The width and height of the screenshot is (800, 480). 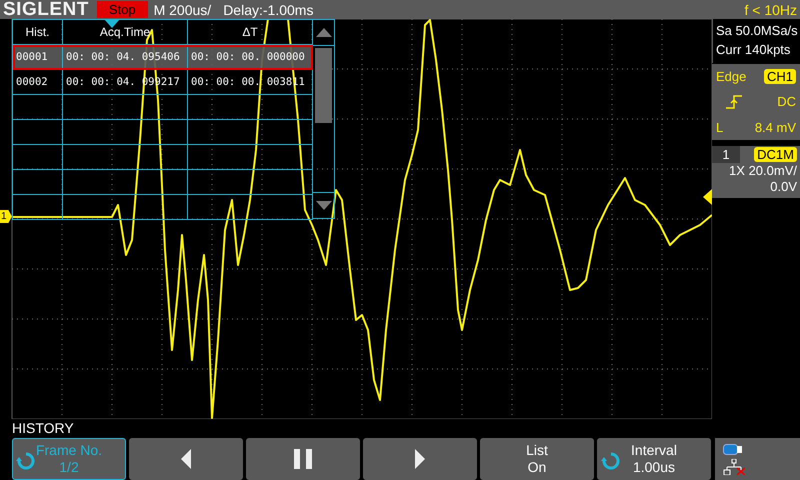 What do you see at coordinates (732, 76) in the screenshot?
I see `trigger-type-label: Edge` at bounding box center [732, 76].